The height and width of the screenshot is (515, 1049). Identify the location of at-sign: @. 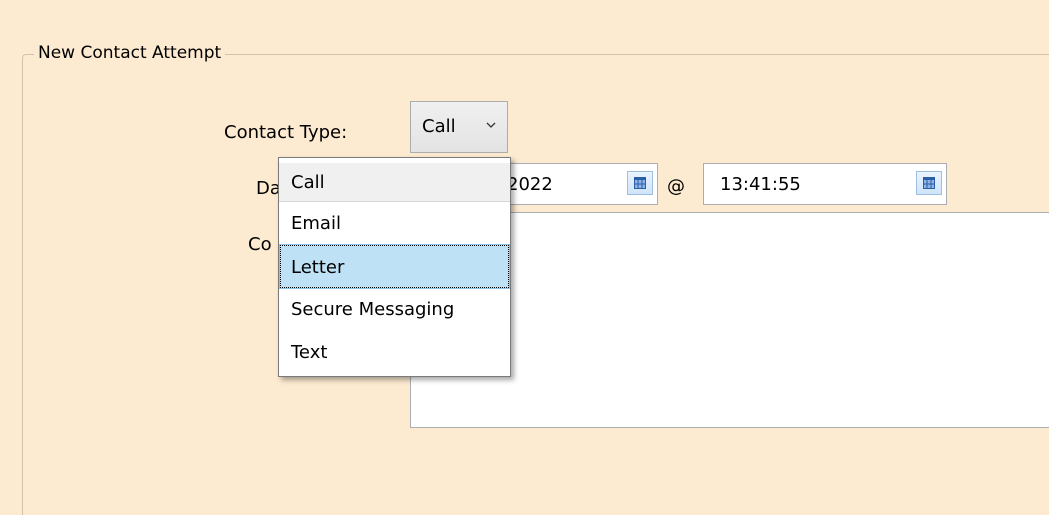
(676, 186).